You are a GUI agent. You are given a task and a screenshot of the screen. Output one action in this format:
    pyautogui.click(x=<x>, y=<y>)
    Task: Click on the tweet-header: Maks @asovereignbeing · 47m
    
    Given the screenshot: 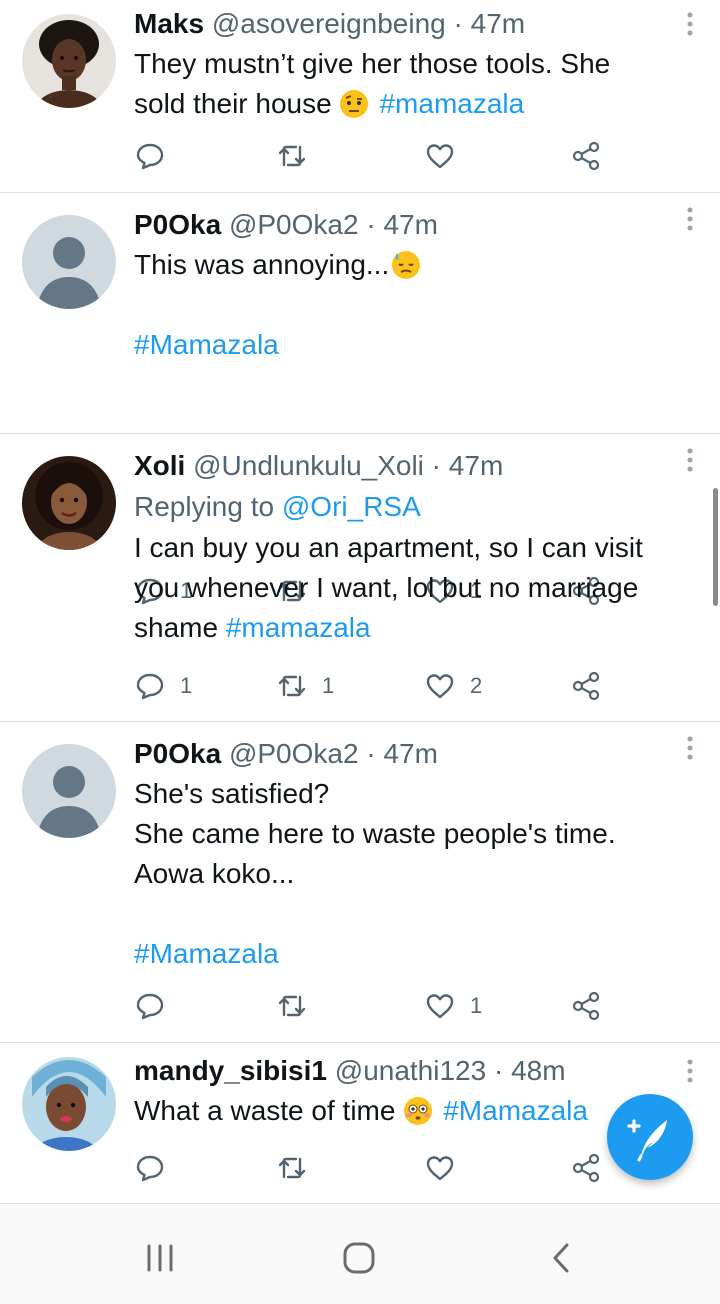 What is the action you would take?
    pyautogui.click(x=407, y=24)
    